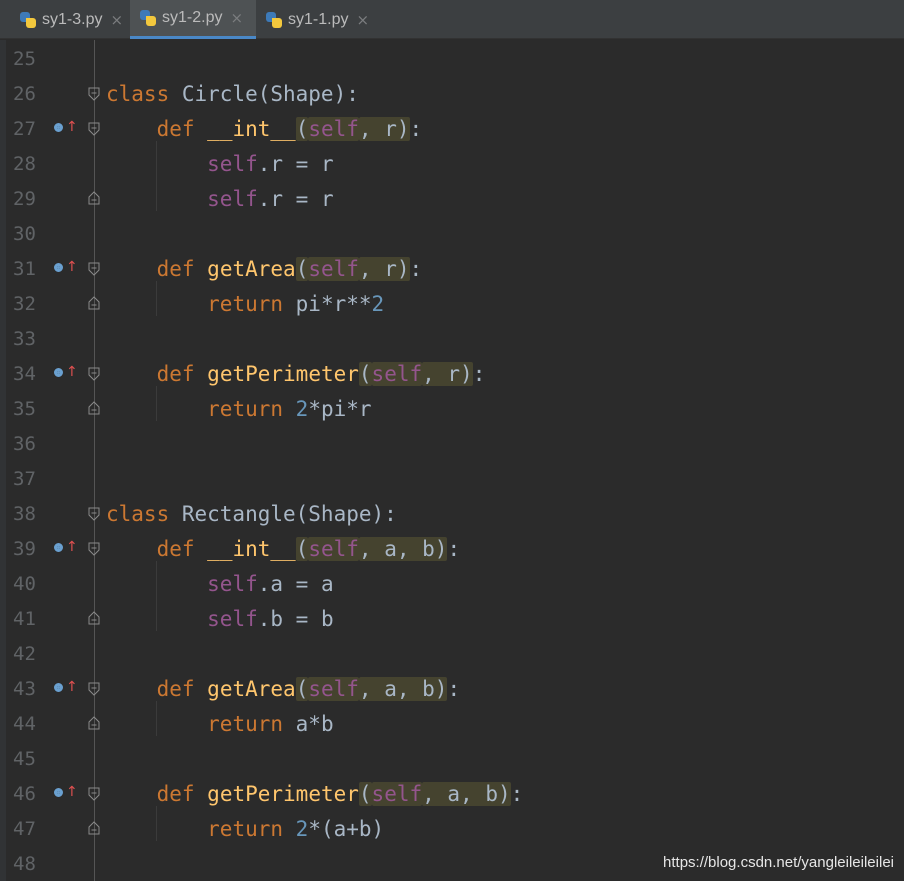  Describe the element at coordinates (452, 583) in the screenshot. I see `code-line: 40 self.a = a` at that location.